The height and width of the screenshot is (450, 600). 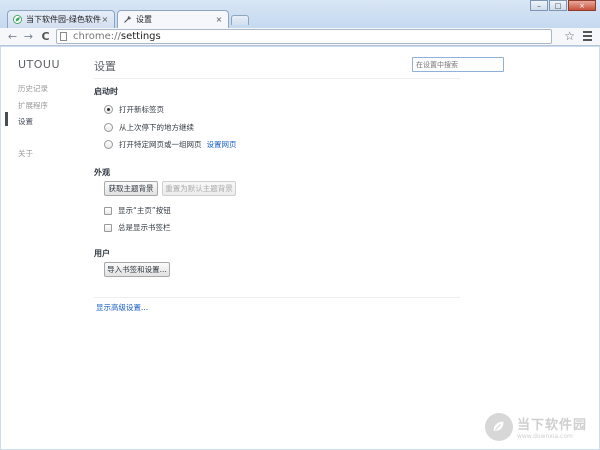 I want to click on sidebar-item-settings: 设置, so click(x=25, y=121).